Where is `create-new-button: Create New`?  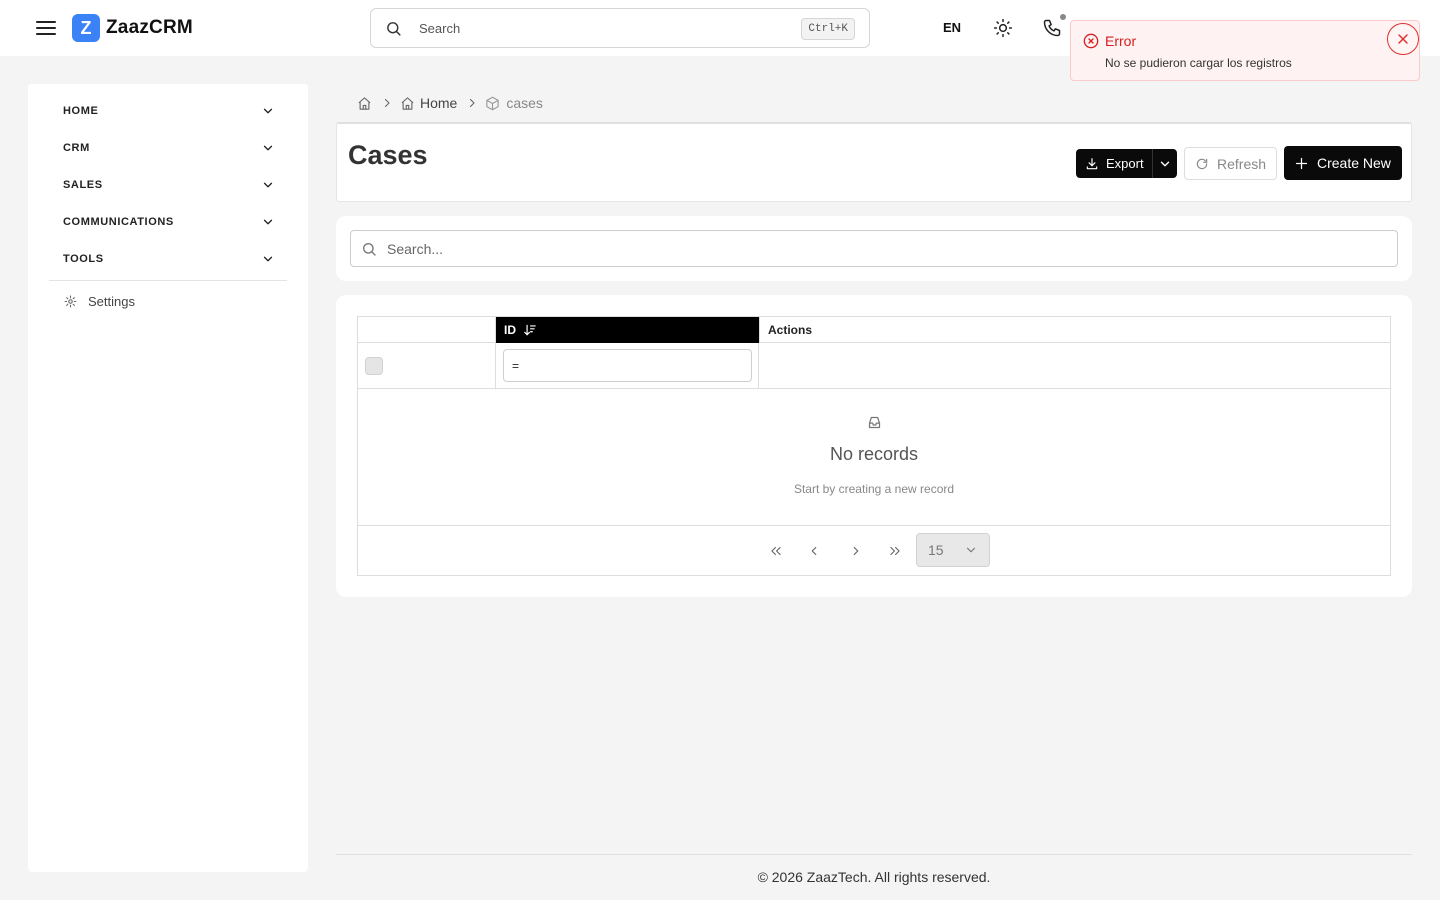 create-new-button: Create New is located at coordinates (1343, 163).